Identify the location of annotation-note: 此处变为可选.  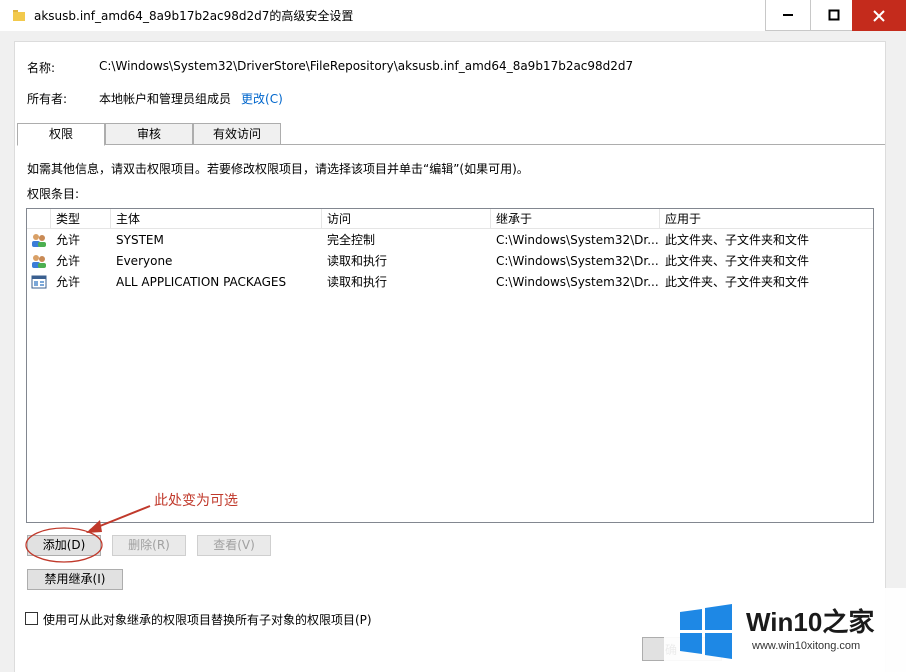
(196, 501).